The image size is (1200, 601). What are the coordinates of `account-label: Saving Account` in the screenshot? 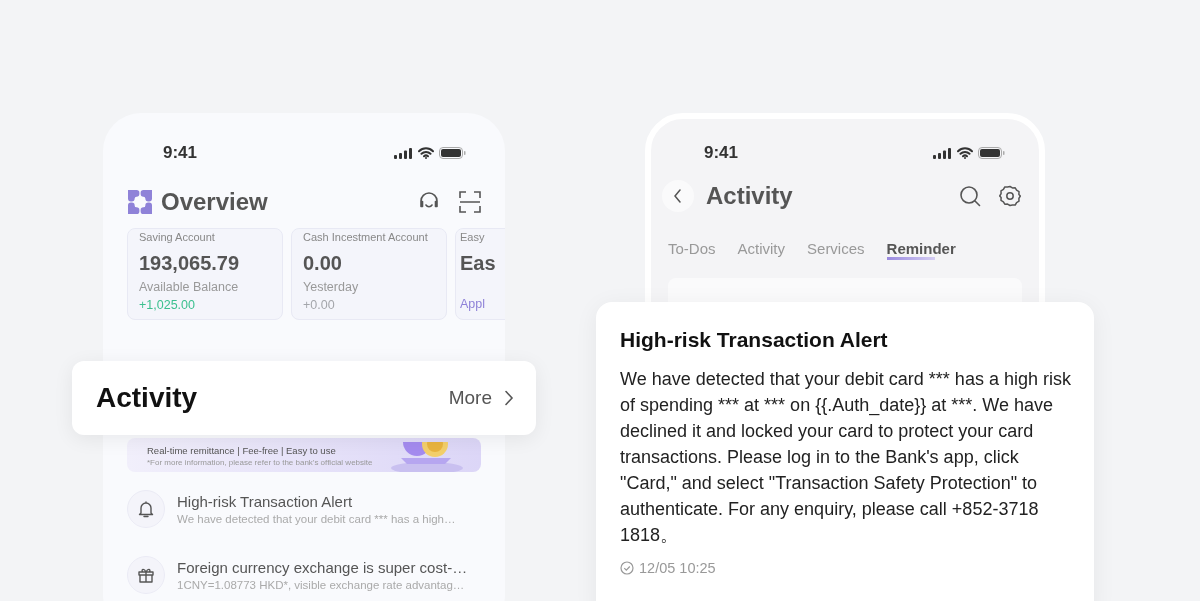 It's located at (177, 237).